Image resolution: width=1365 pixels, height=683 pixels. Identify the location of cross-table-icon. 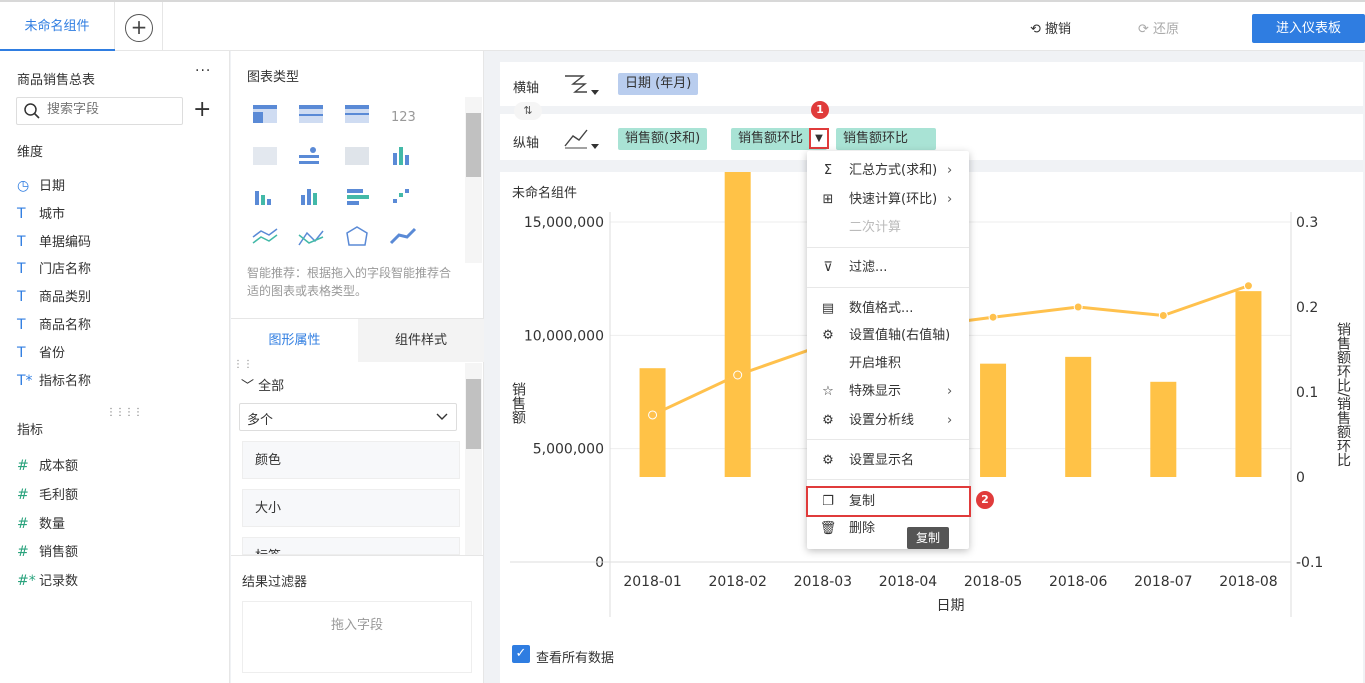
(265, 156).